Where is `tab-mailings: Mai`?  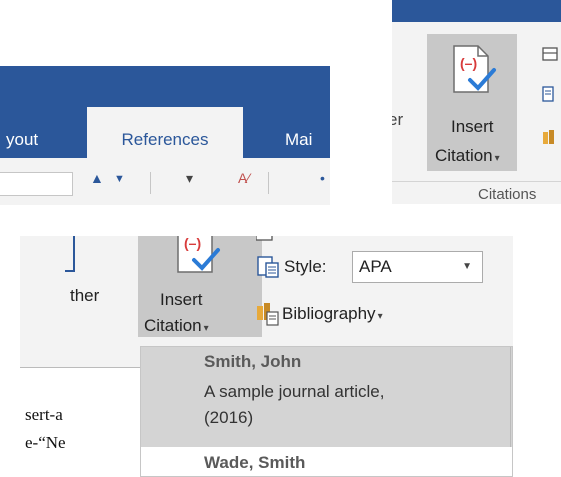
tab-mailings: Mai is located at coordinates (298, 140).